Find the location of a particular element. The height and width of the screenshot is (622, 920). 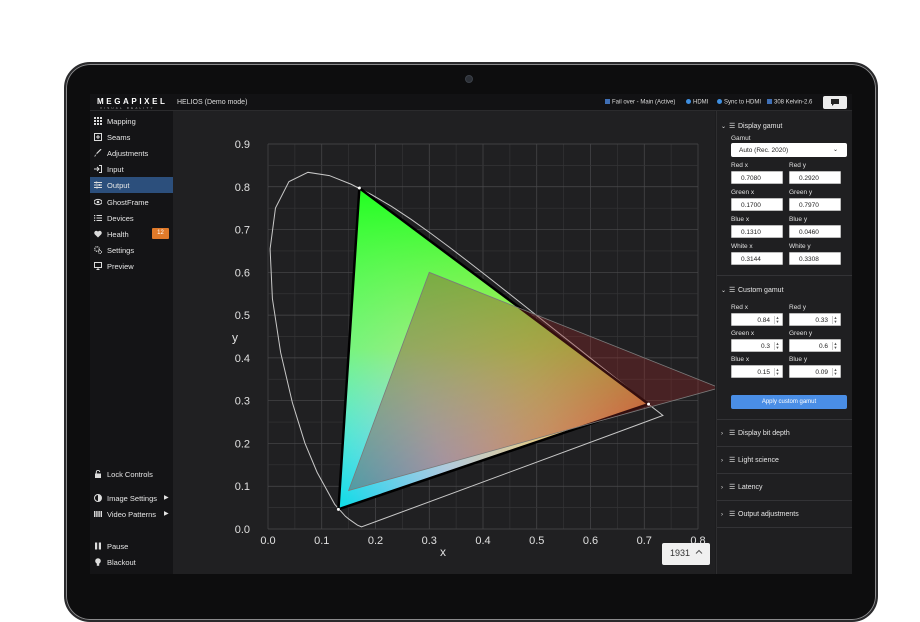

failover-status: Fail over - Main (Active) is located at coordinates (640, 102).